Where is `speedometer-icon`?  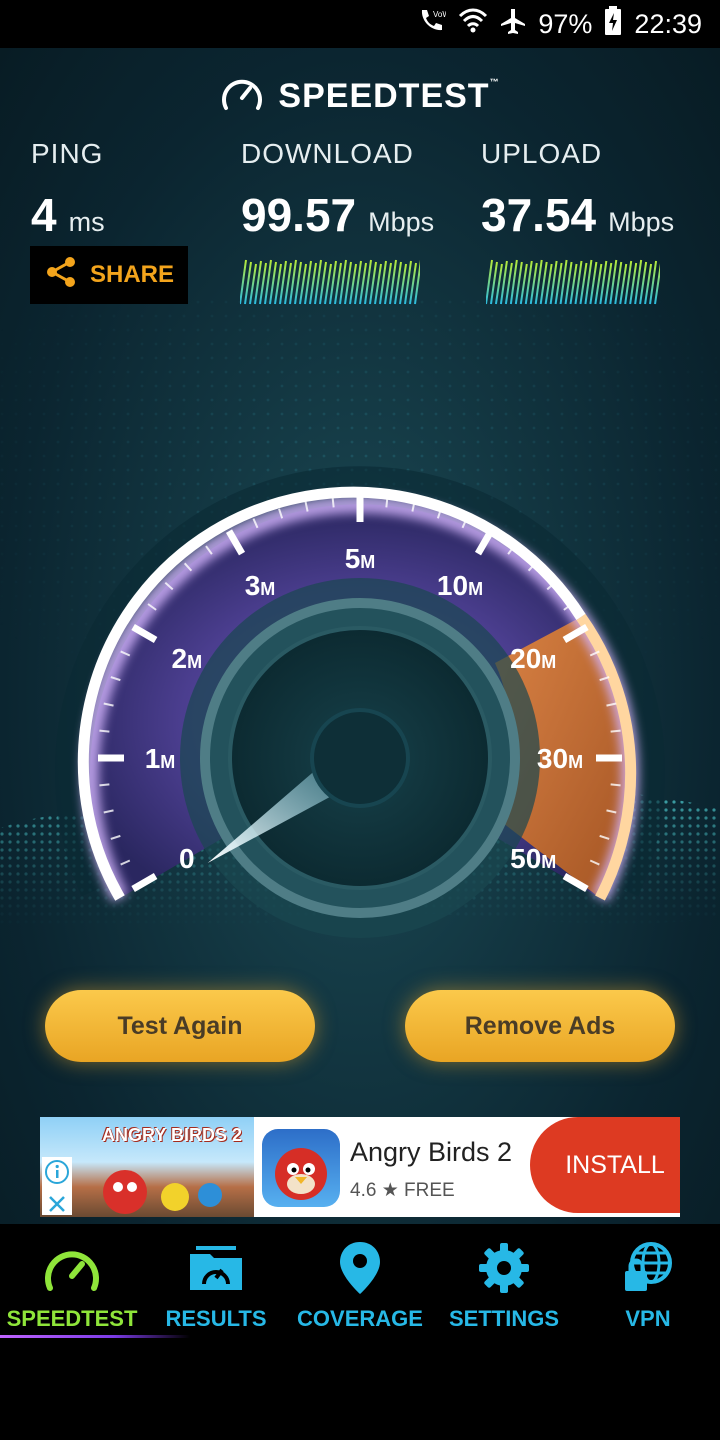 speedometer-icon is located at coordinates (72, 1268).